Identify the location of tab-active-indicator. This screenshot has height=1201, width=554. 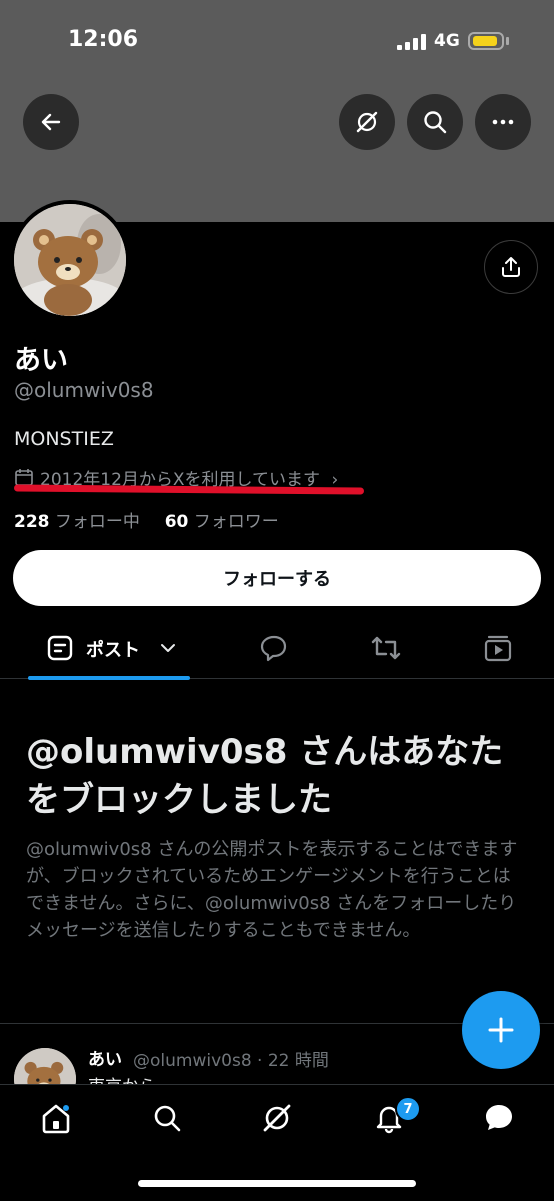
(109, 678).